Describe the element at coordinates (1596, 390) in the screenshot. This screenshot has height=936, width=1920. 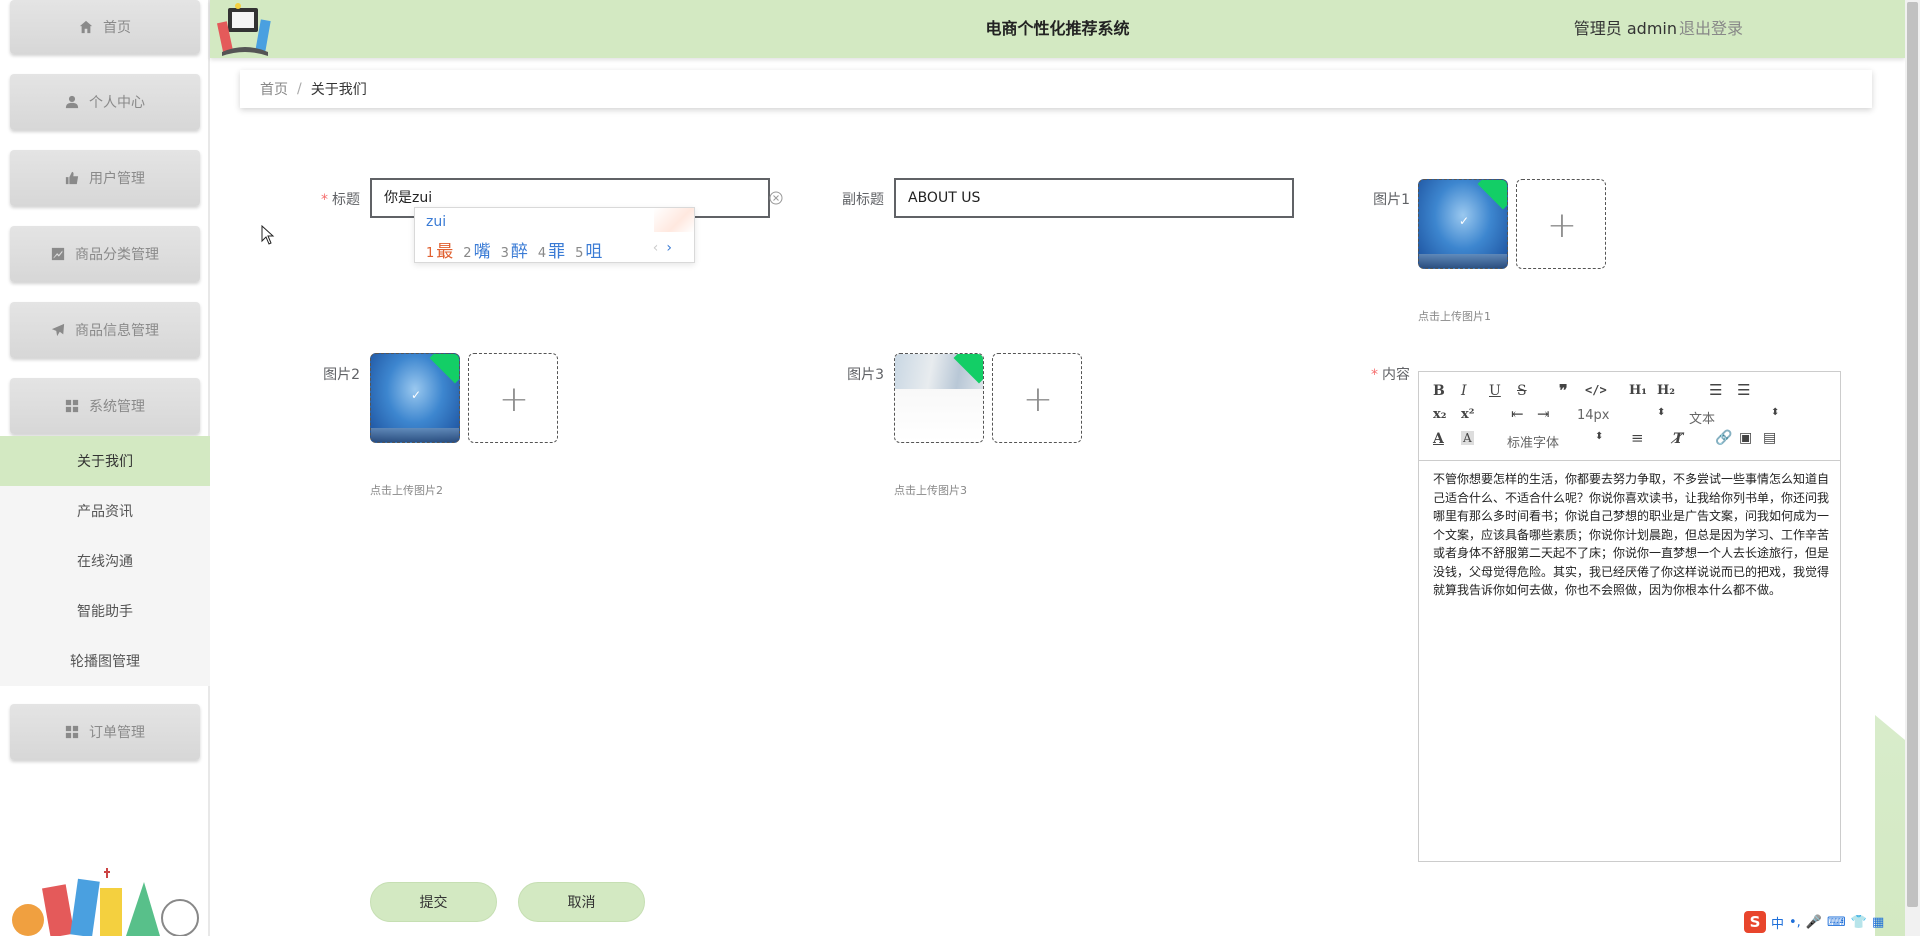
I see `code-block-icon: </>` at that location.